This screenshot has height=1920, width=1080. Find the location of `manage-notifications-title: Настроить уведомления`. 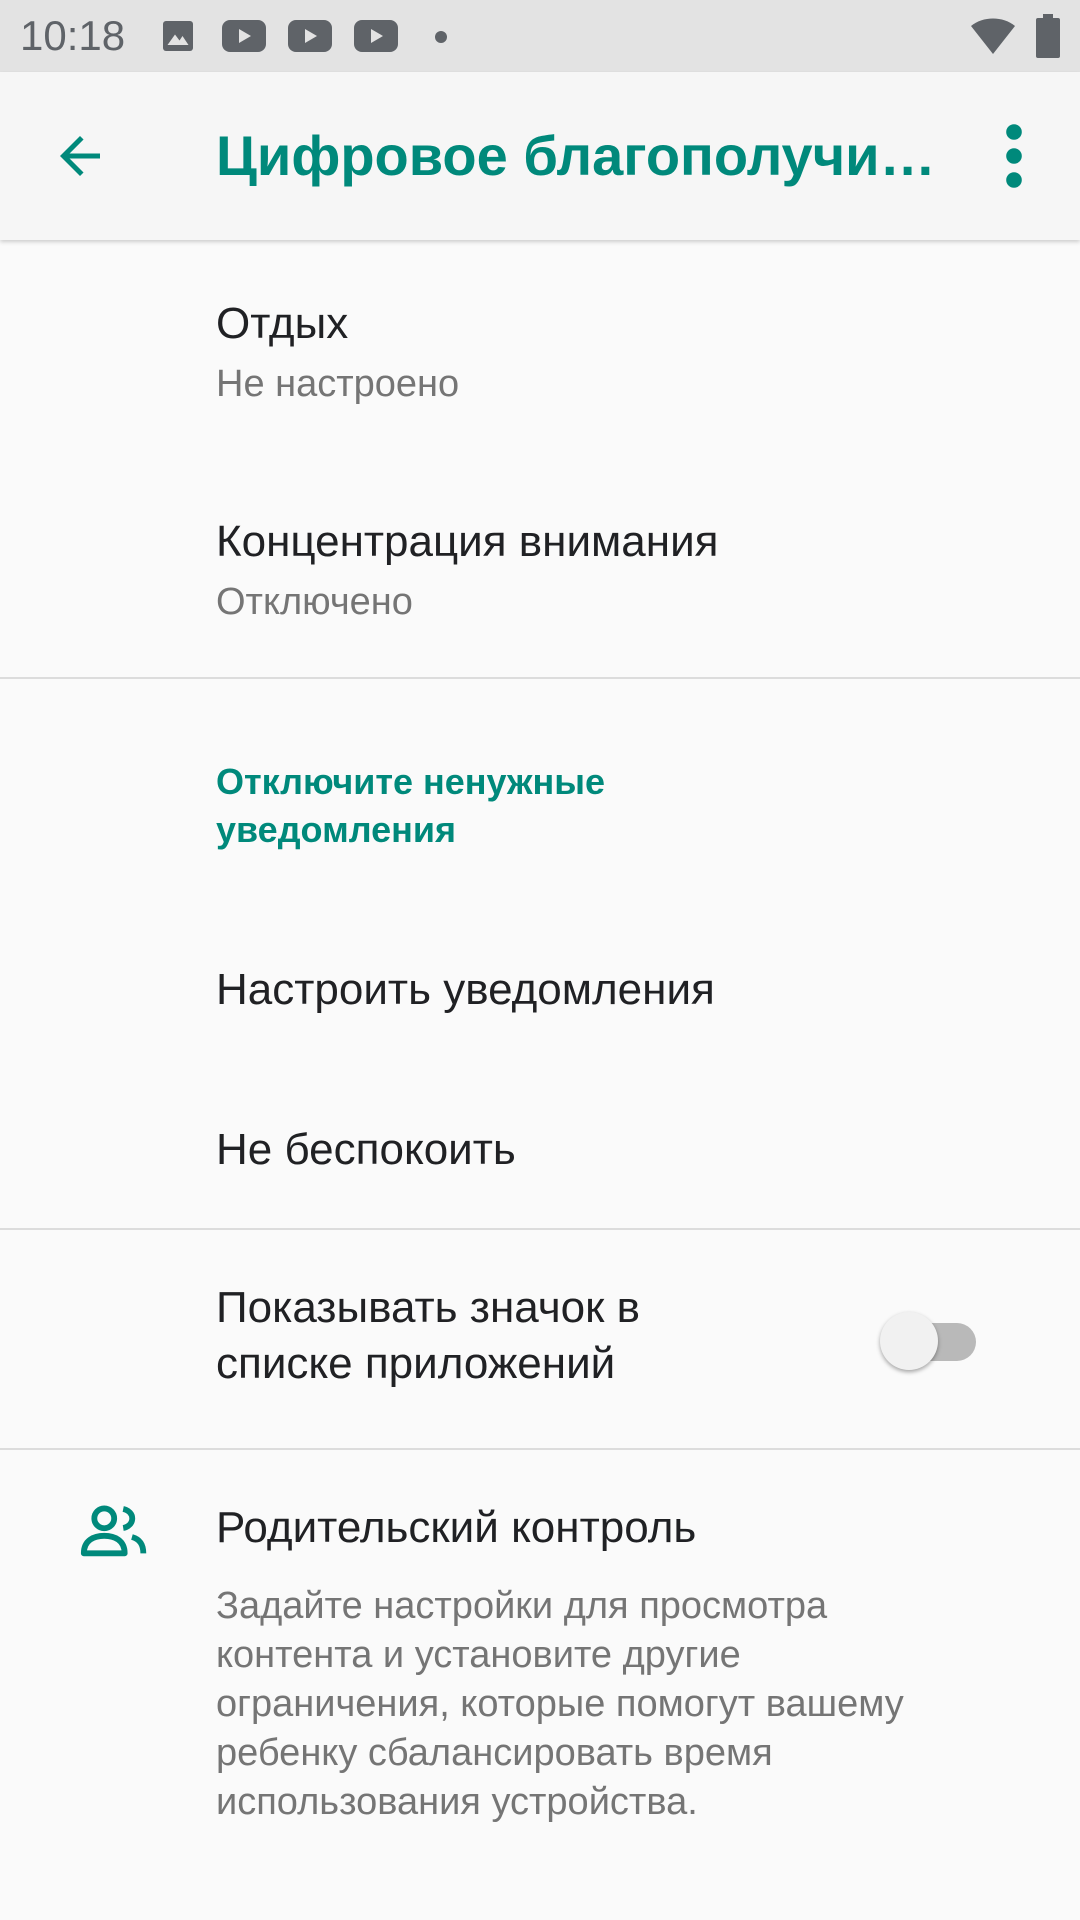

manage-notifications-title: Настроить уведомления is located at coordinates (465, 989).